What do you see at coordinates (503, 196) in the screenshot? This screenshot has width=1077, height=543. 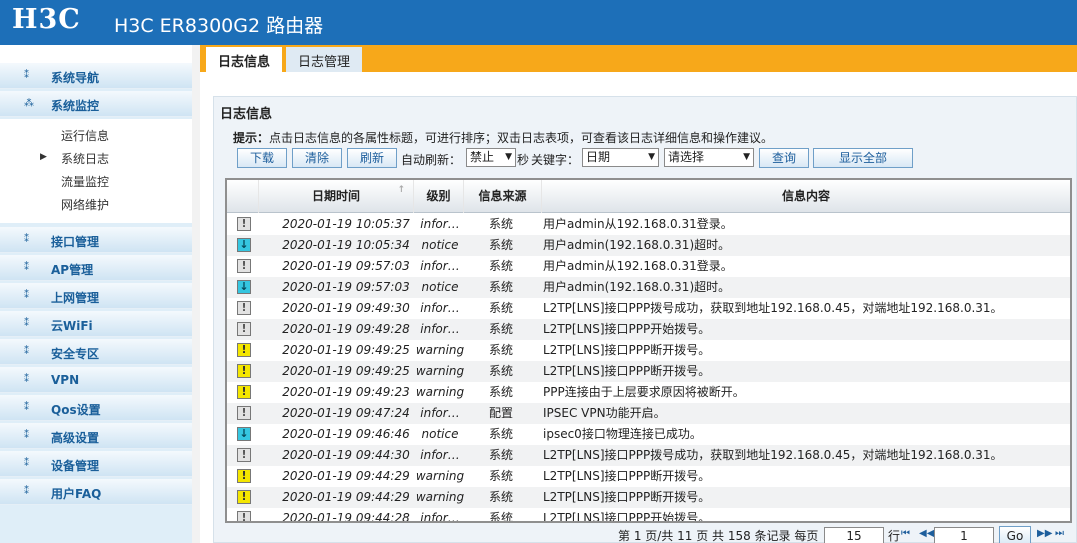 I see `column-header-source: 信息来源` at bounding box center [503, 196].